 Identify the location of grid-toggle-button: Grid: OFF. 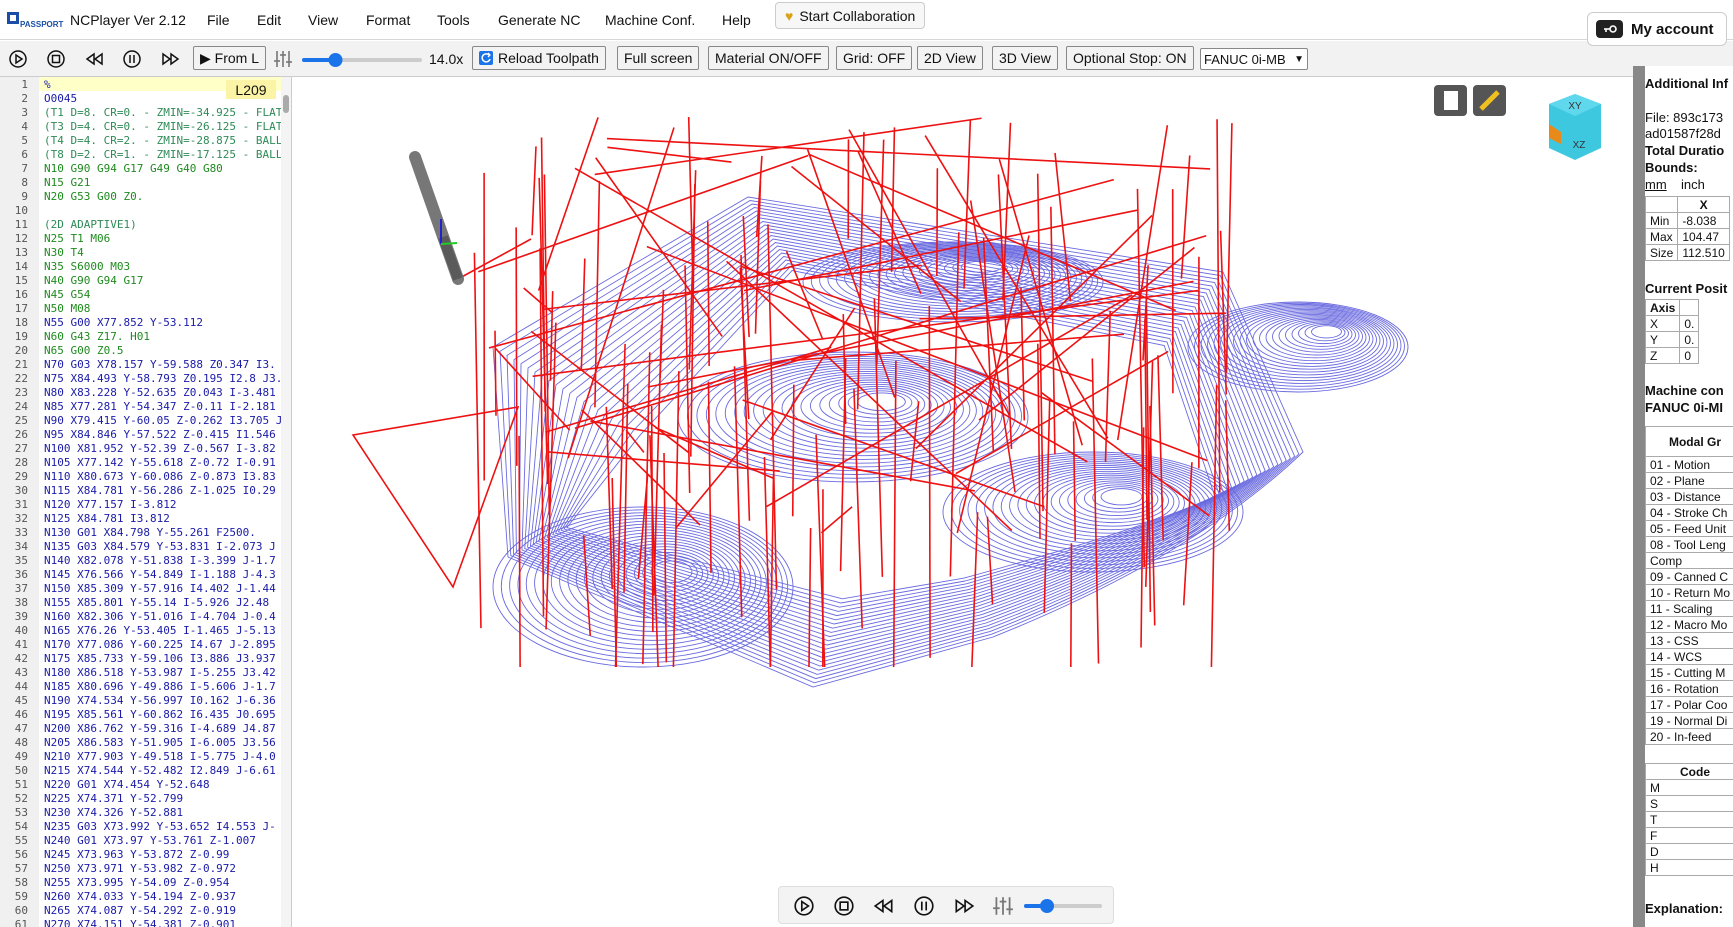
(874, 58).